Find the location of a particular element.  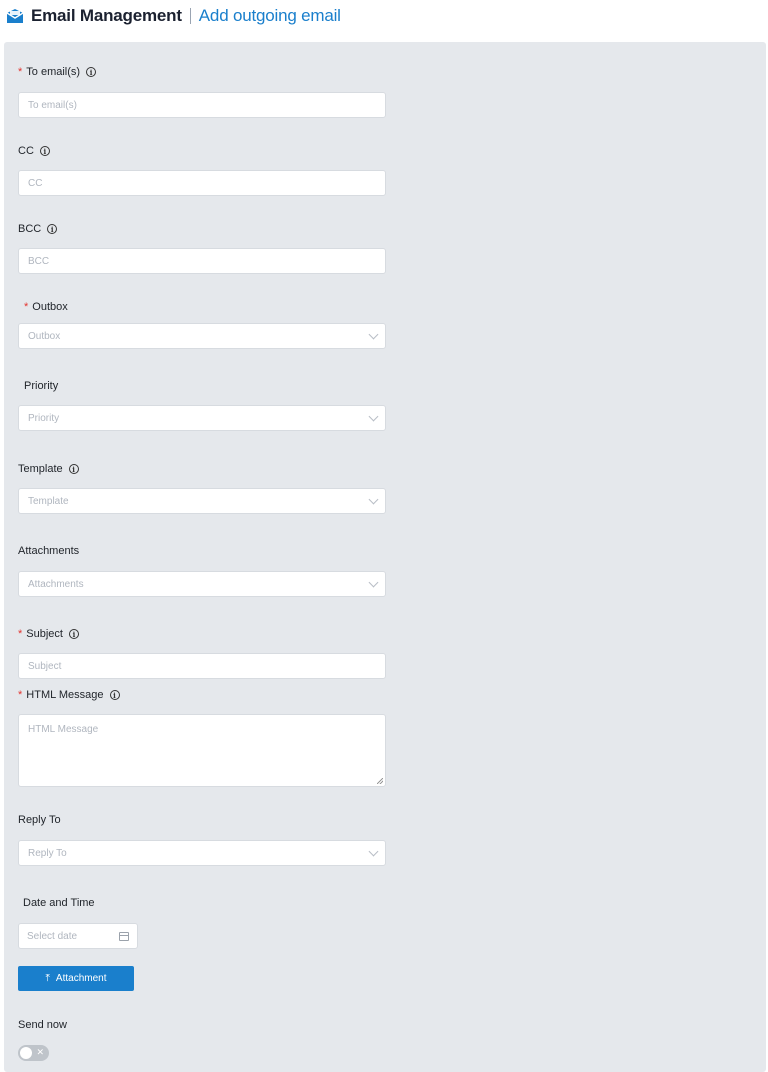

attachments-label: Attachments is located at coordinates (49, 551).